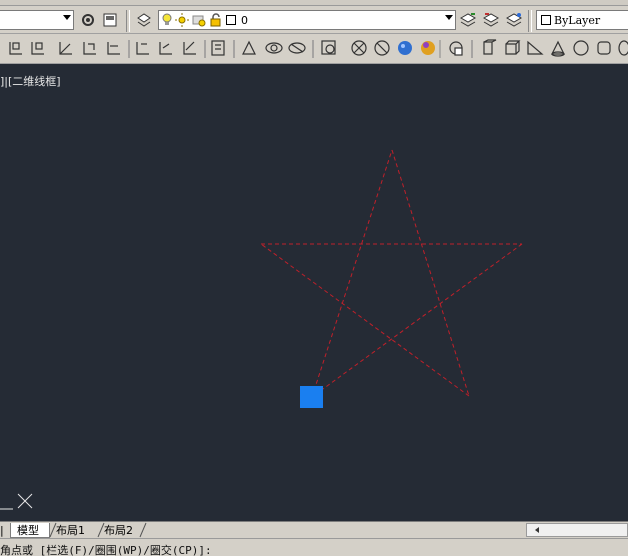  What do you see at coordinates (244, 20) in the screenshot?
I see `layer-combo-value: 0` at bounding box center [244, 20].